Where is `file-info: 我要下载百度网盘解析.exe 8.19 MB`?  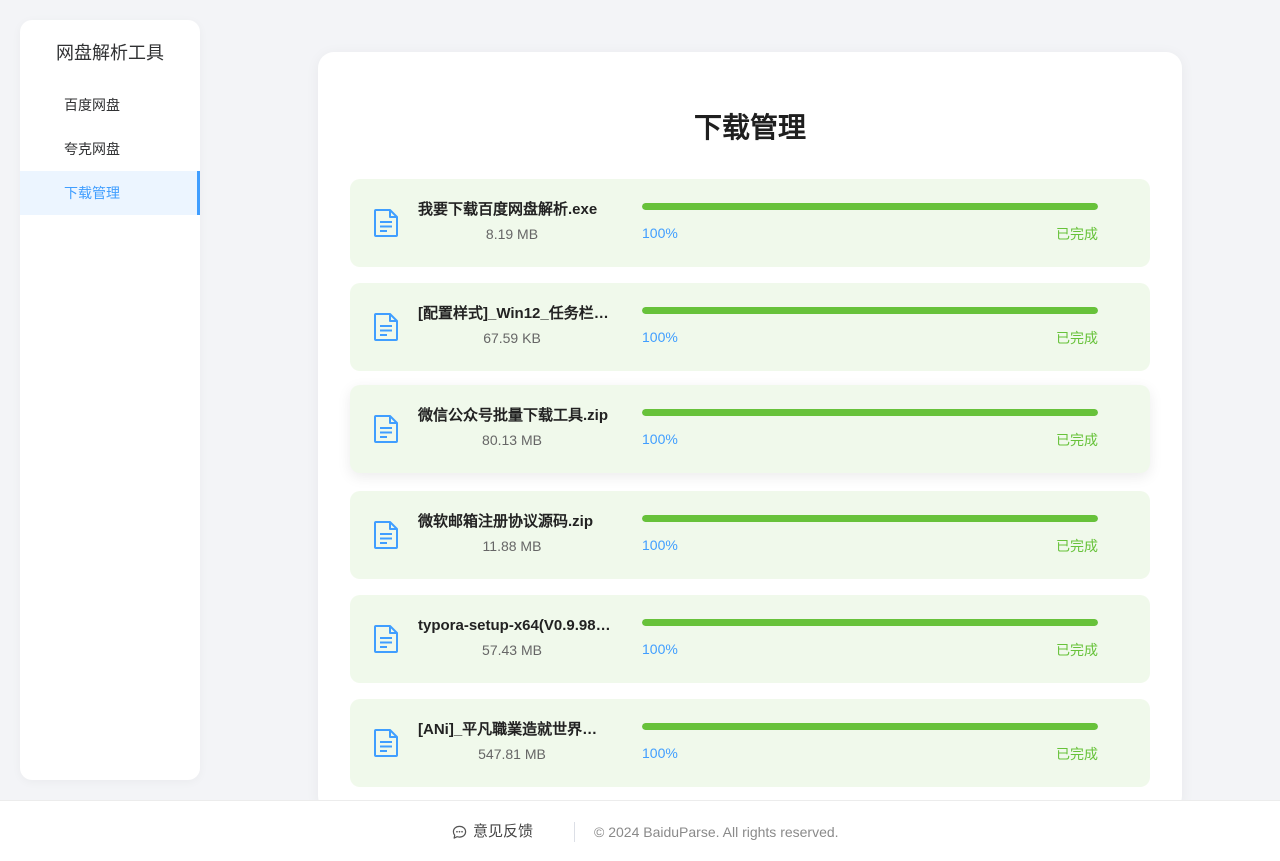 file-info: 我要下载百度网盘解析.exe 8.19 MB is located at coordinates (512, 221).